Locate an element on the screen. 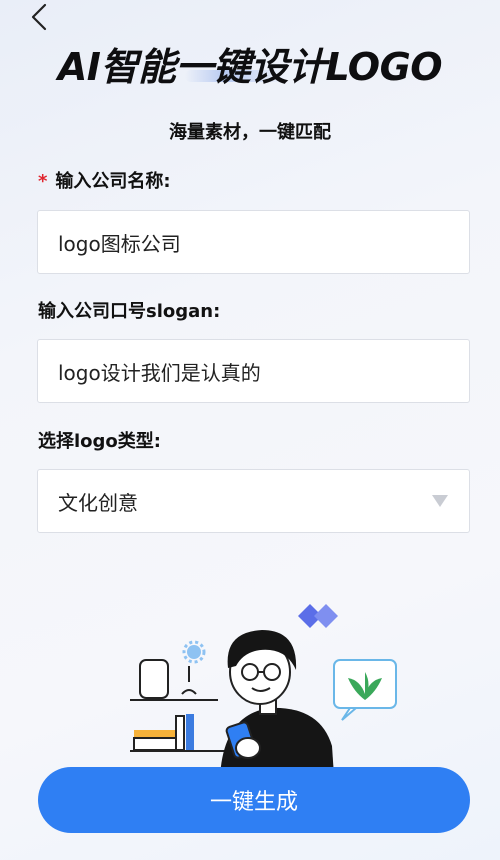 This screenshot has width=500, height=860. chevron-left-icon is located at coordinates (39, 17).